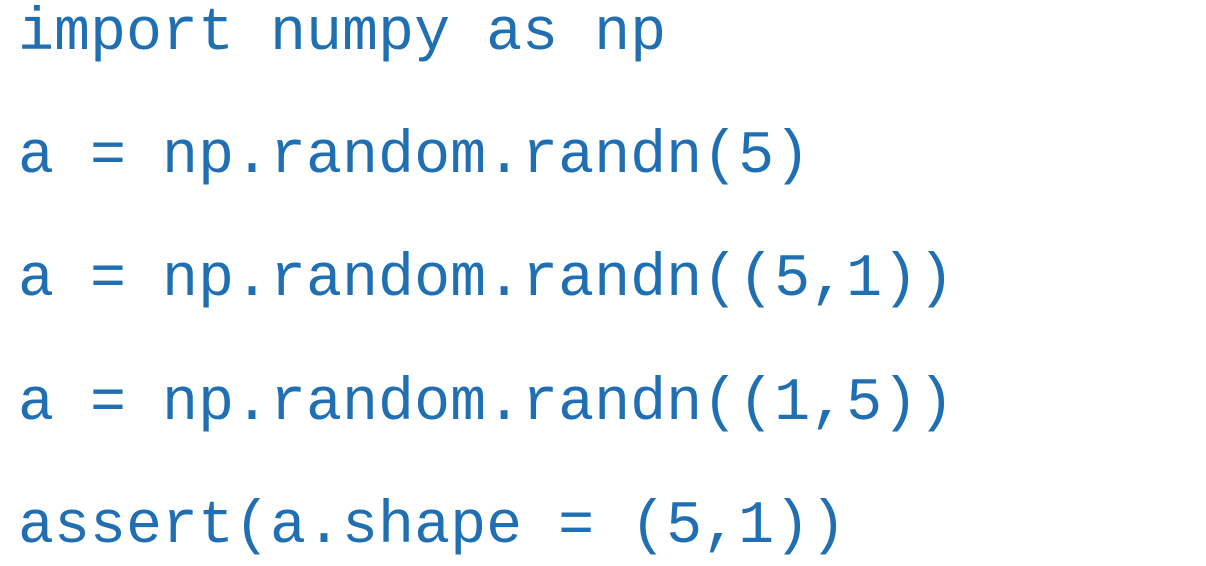 The image size is (1206, 566). What do you see at coordinates (342, 34) in the screenshot?
I see `code-line-import: import numpy as np` at bounding box center [342, 34].